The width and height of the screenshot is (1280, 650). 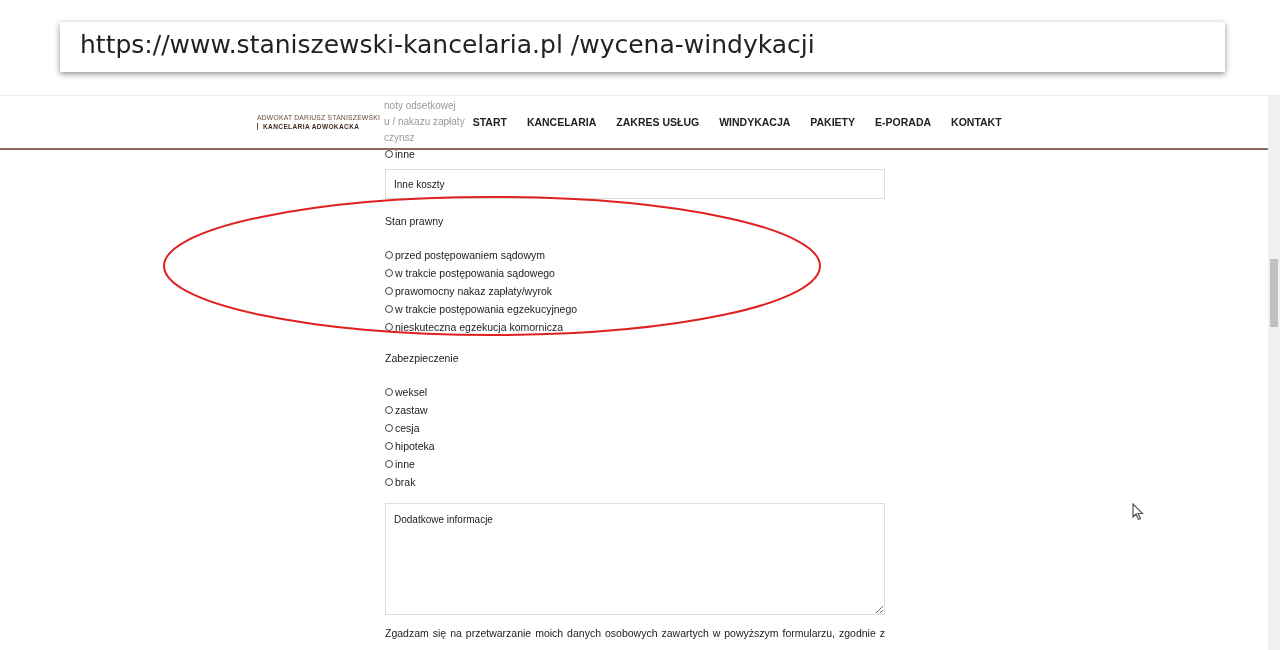 I want to click on nav-link: WINDYKACJA, so click(x=755, y=122).